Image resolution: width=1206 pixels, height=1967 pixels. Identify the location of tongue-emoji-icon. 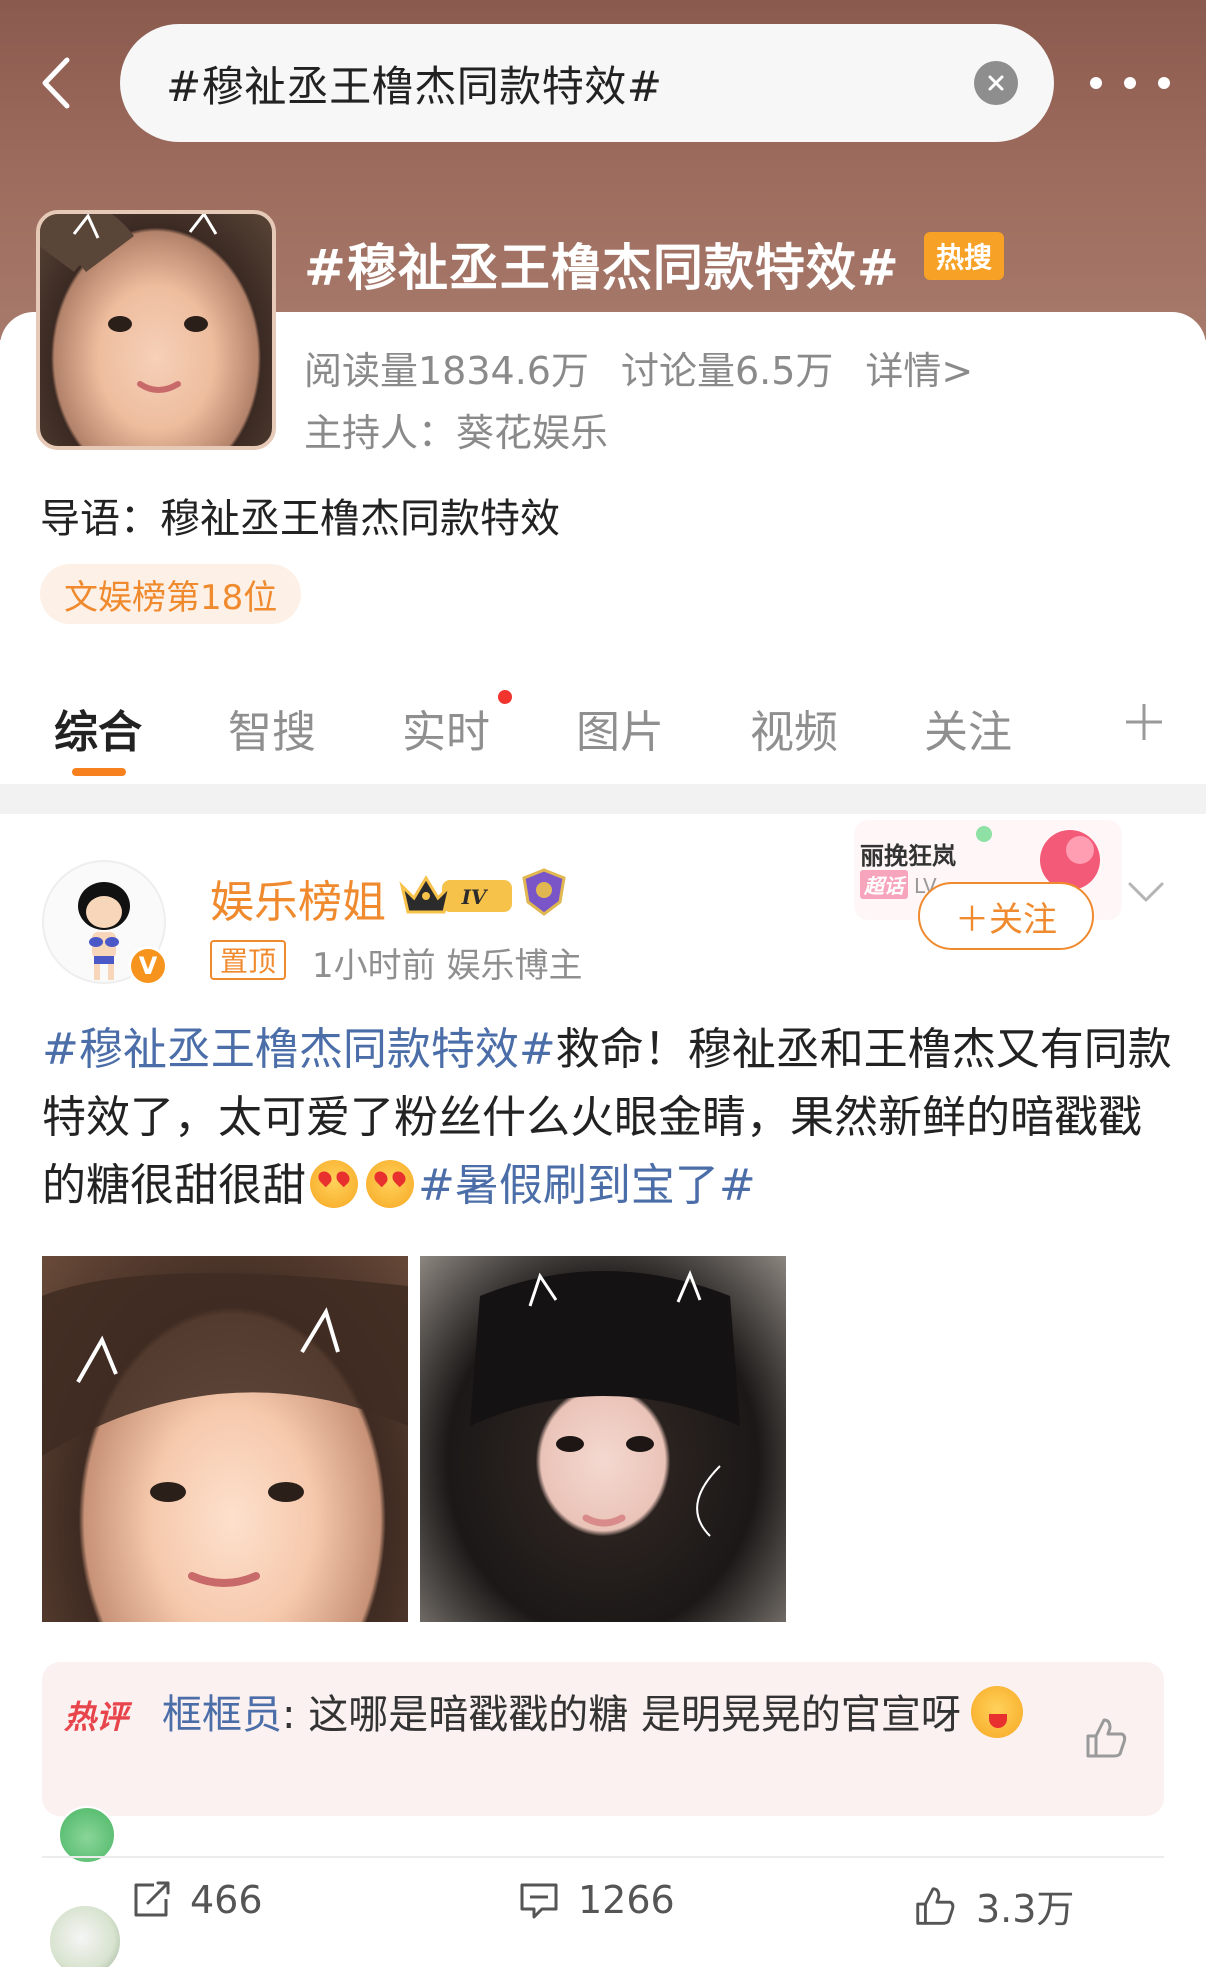
(996, 1712).